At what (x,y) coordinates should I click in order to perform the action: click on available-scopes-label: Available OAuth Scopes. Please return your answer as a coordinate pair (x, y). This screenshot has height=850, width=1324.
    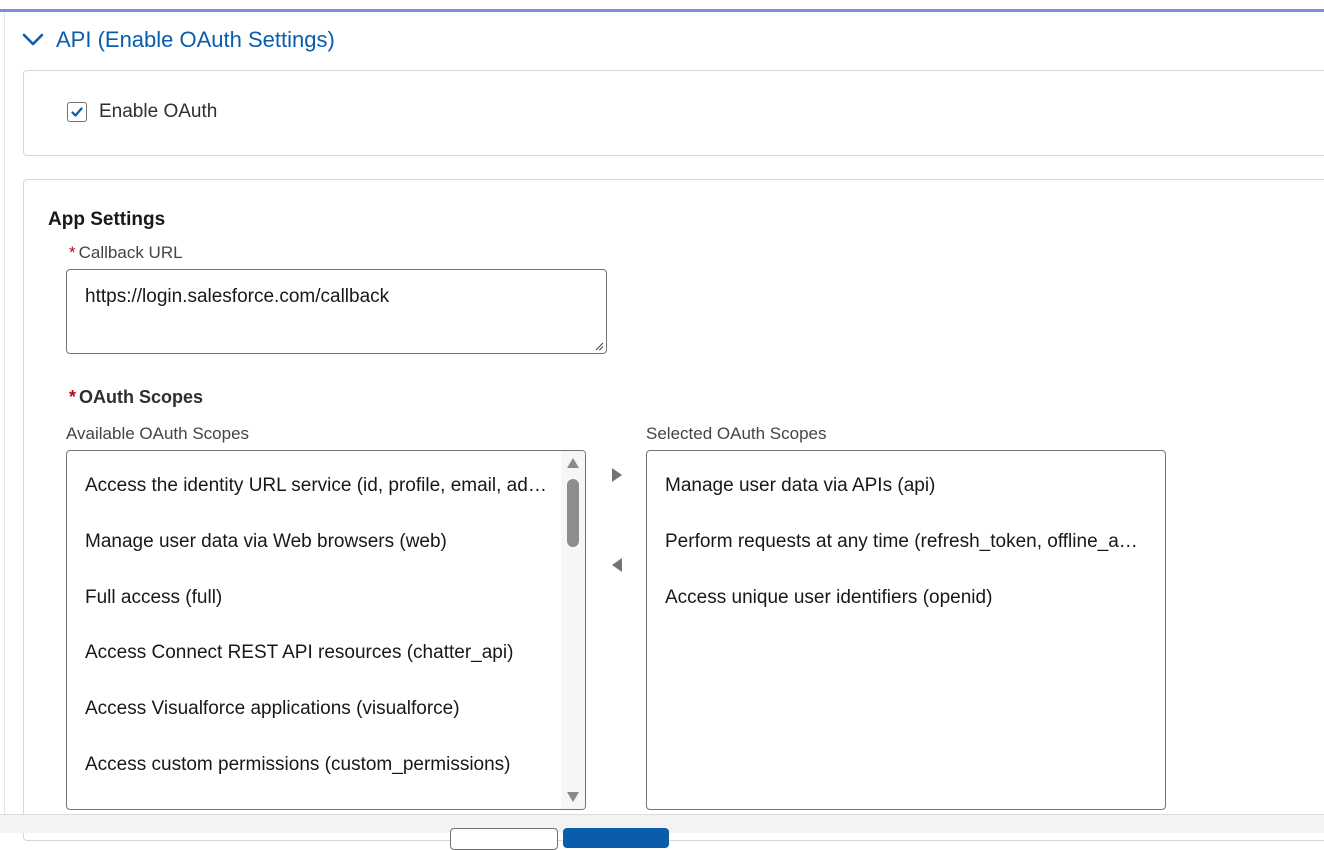
    Looking at the image, I should click on (158, 433).